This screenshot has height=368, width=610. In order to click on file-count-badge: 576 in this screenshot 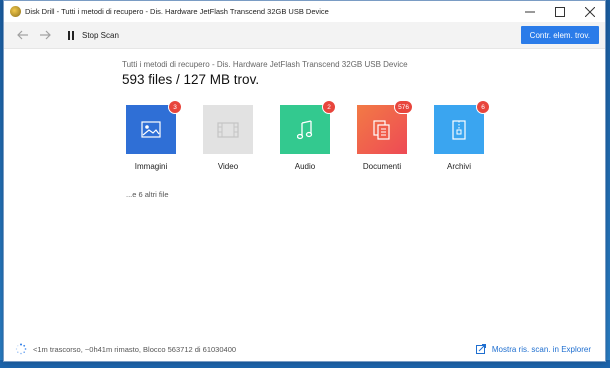, I will do `click(403, 107)`.